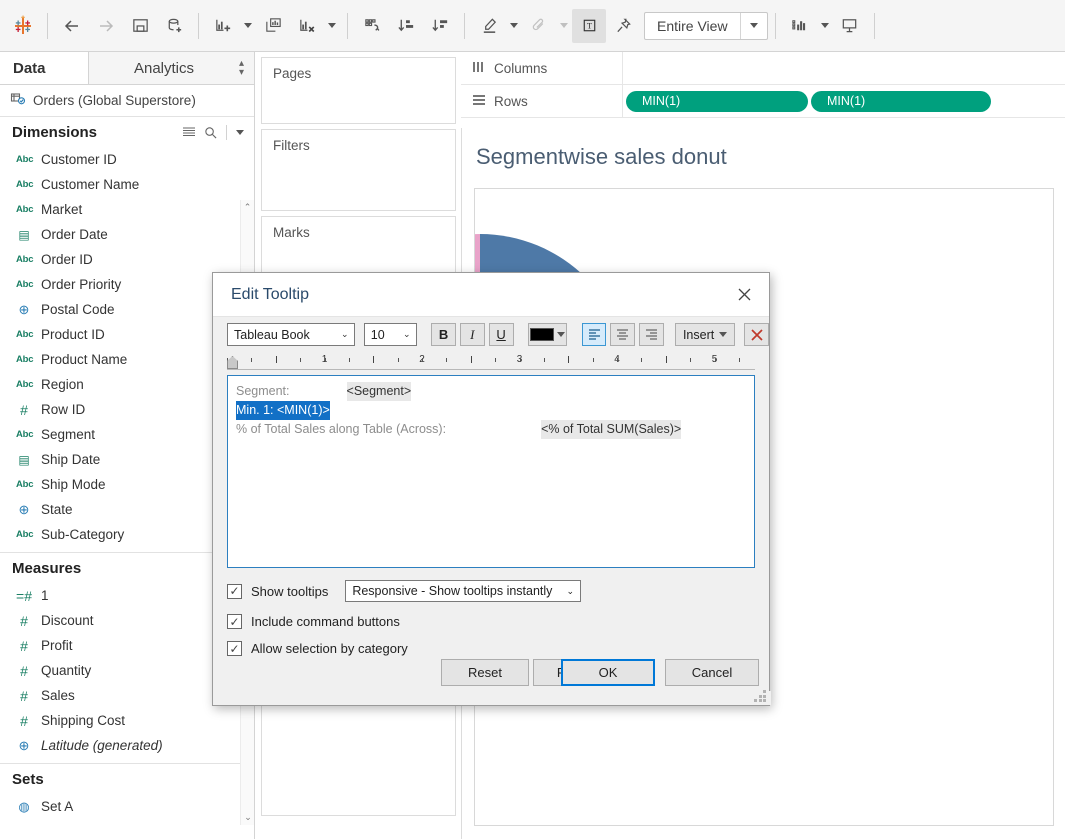  I want to click on rows-label: Rows, so click(511, 101).